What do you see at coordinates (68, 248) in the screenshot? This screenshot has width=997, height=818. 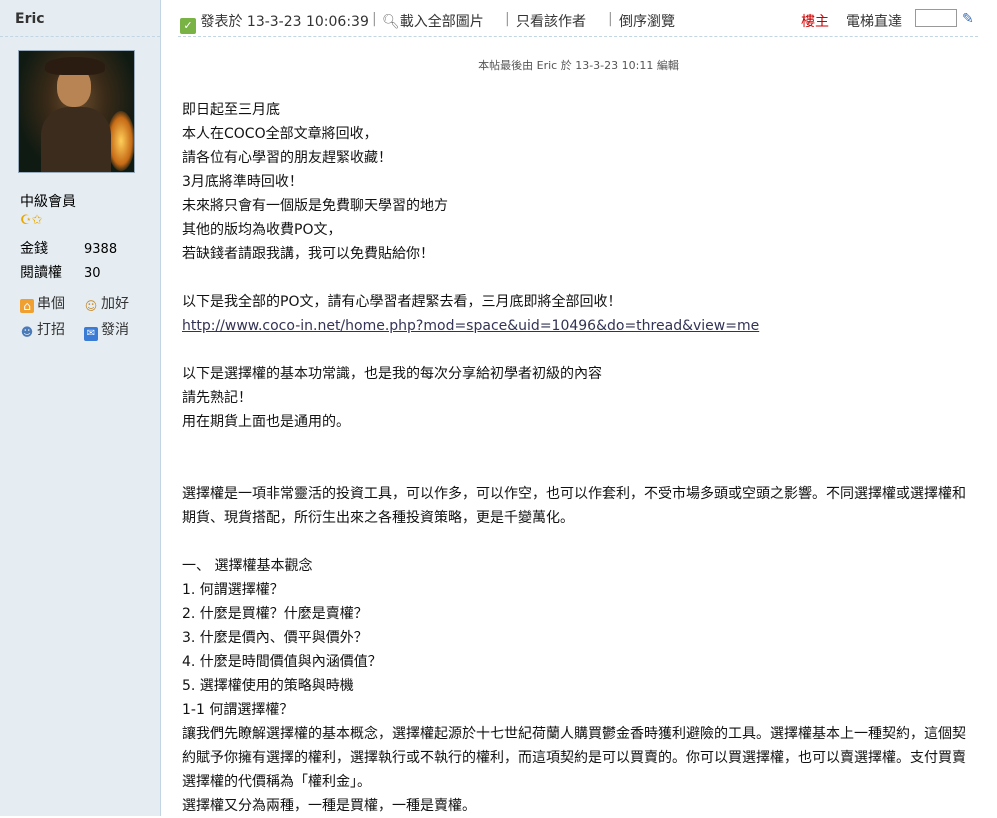 I see `stat-money: 金錢 9388` at bounding box center [68, 248].